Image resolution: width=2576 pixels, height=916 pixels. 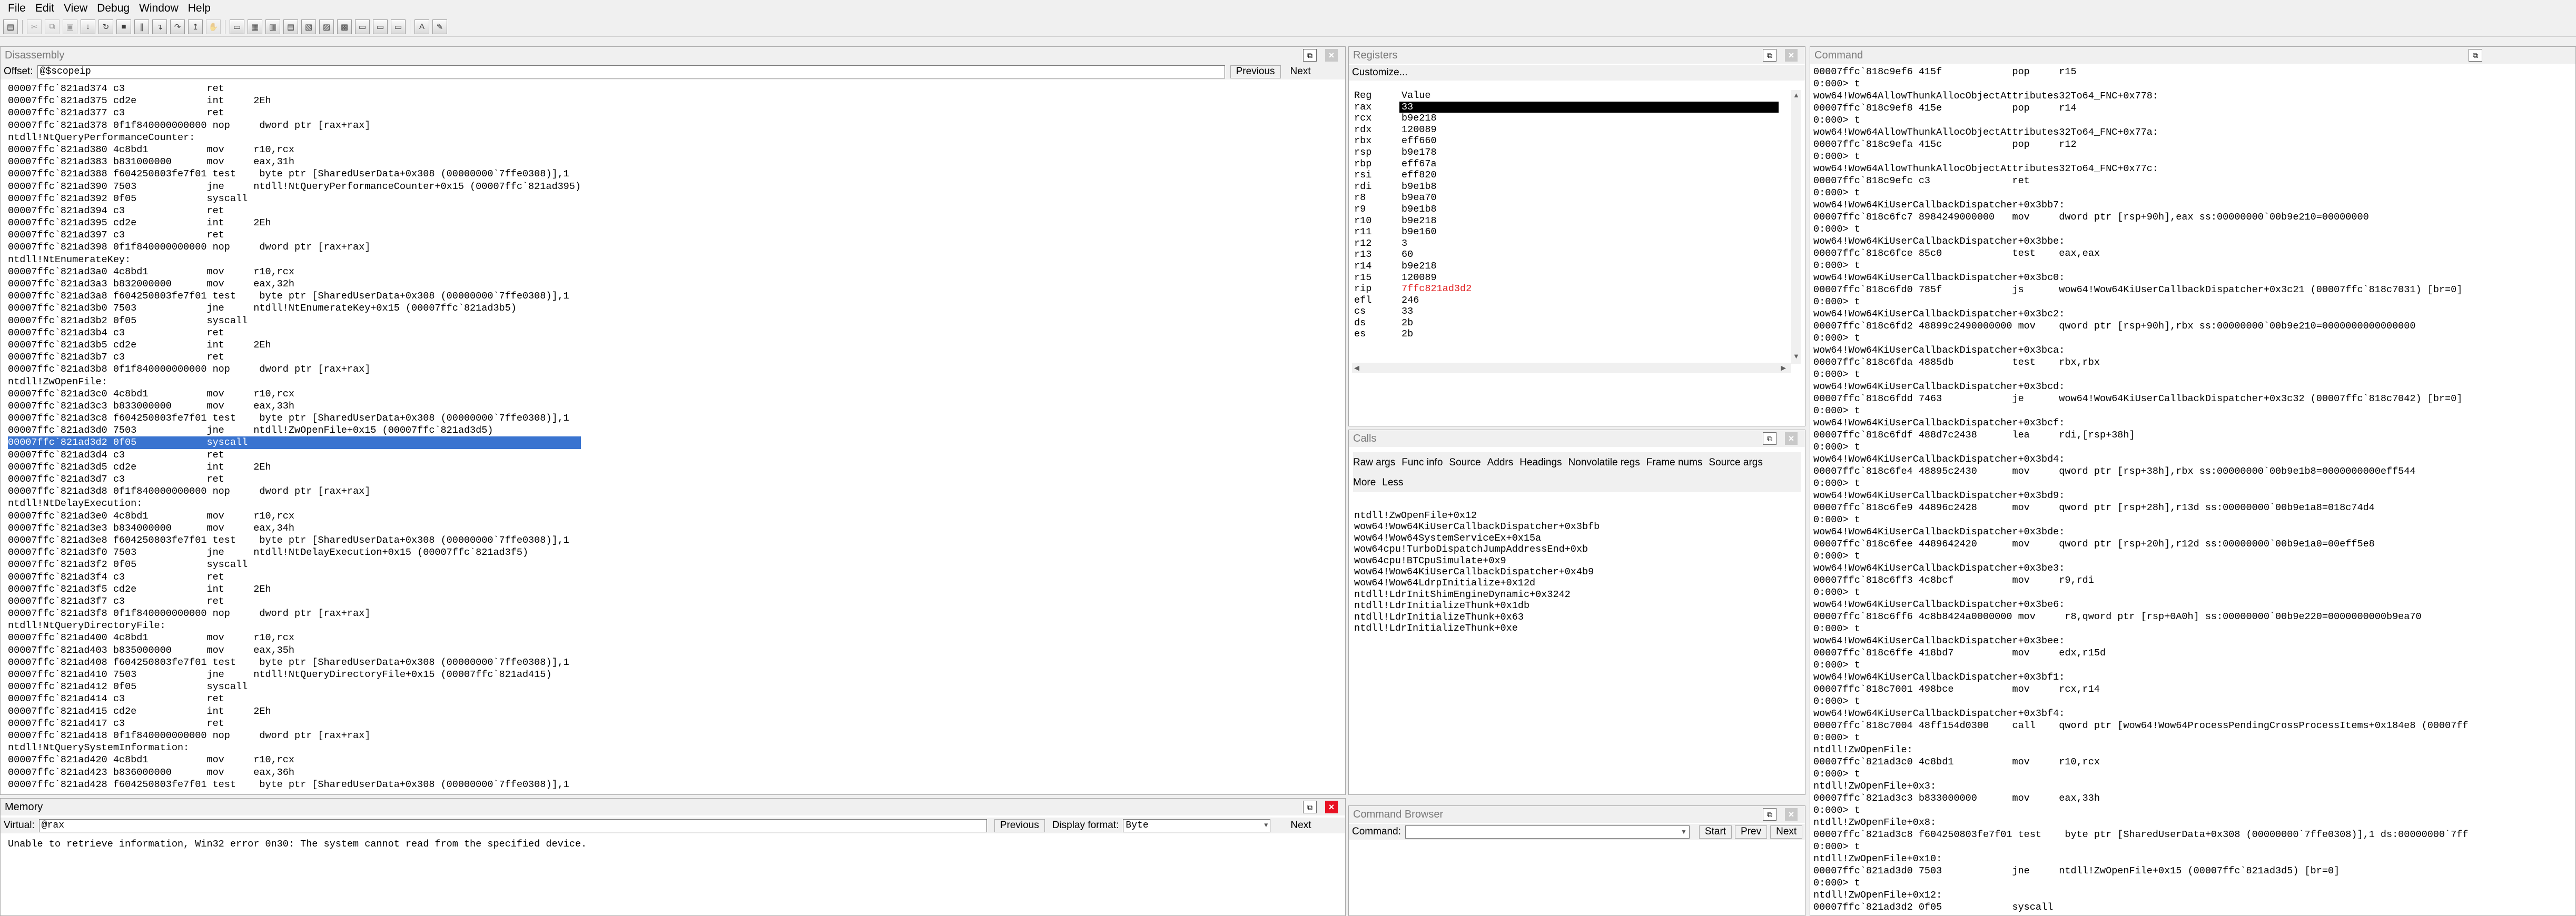 I want to click on register-row: rdi b9e1b8, so click(x=1565, y=187).